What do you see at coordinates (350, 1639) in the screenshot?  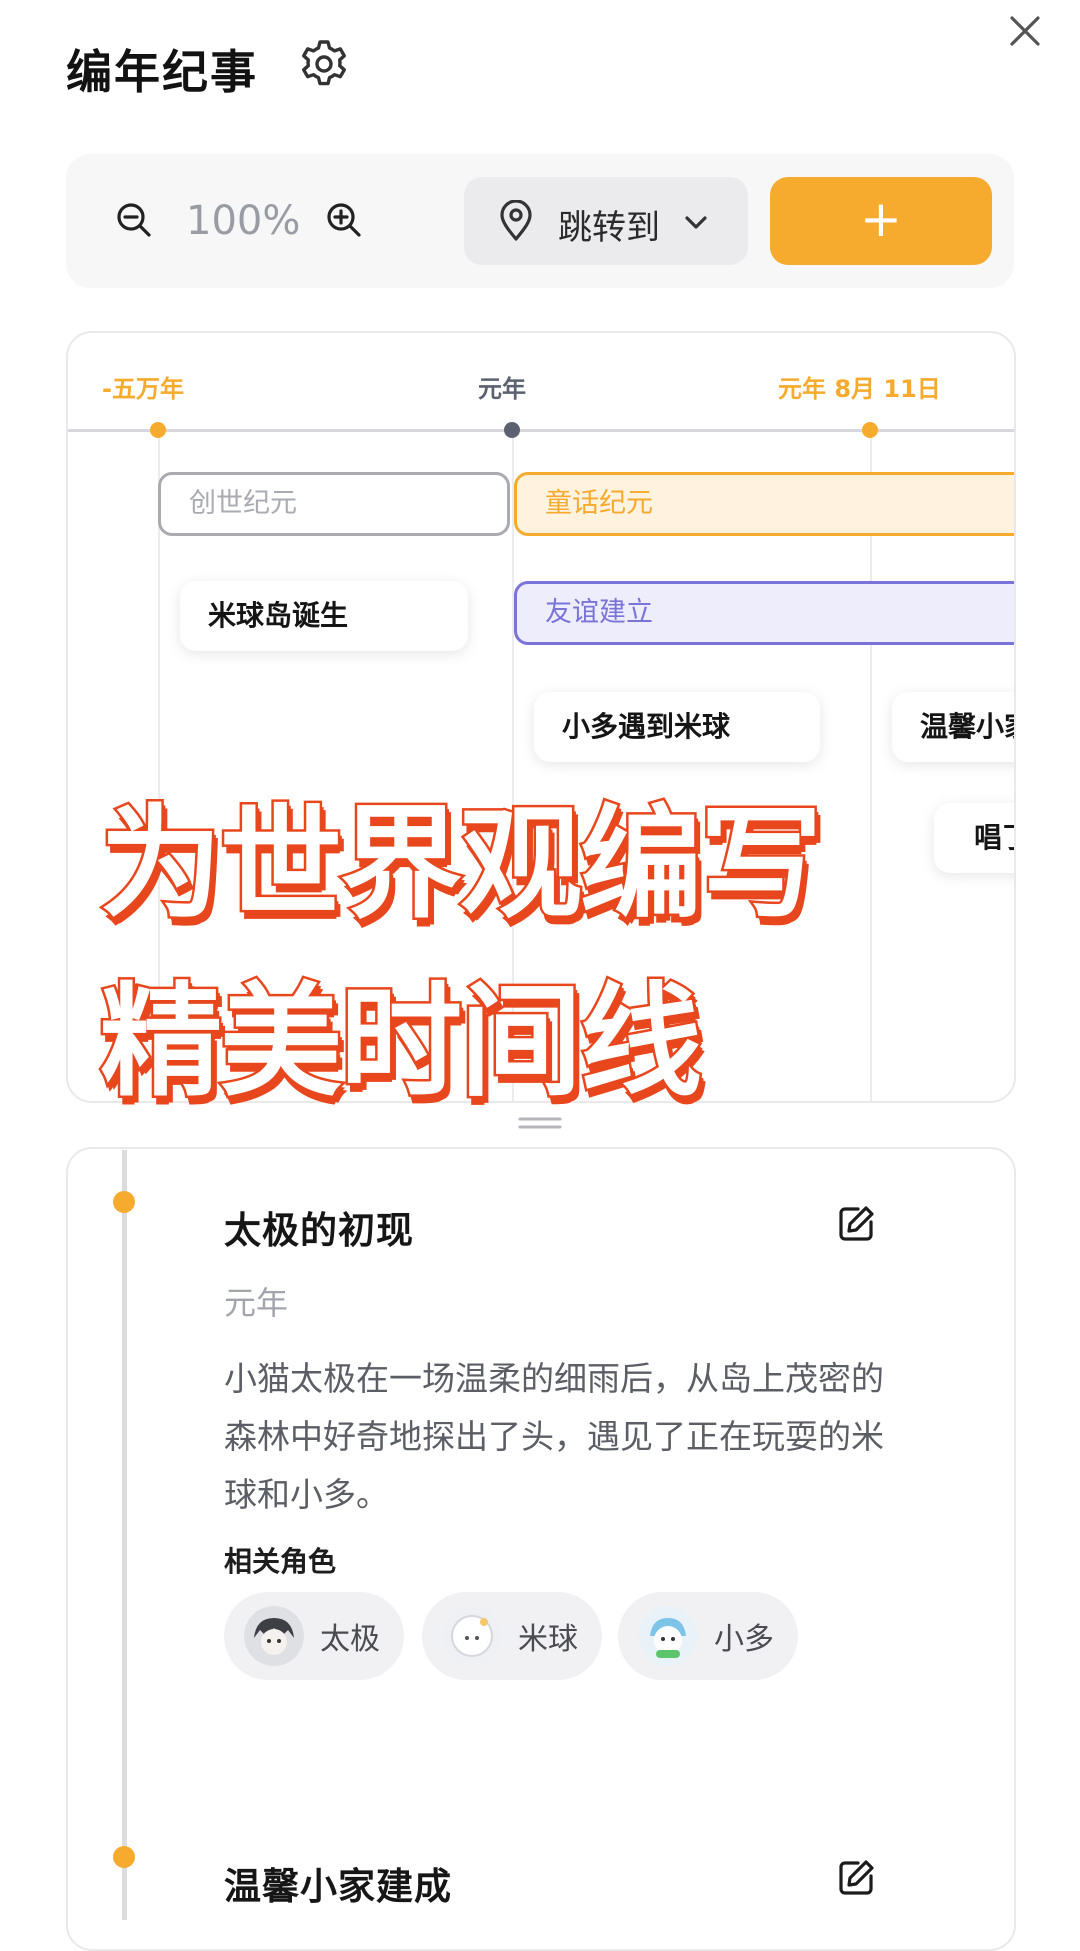 I see `role-name: 太极` at bounding box center [350, 1639].